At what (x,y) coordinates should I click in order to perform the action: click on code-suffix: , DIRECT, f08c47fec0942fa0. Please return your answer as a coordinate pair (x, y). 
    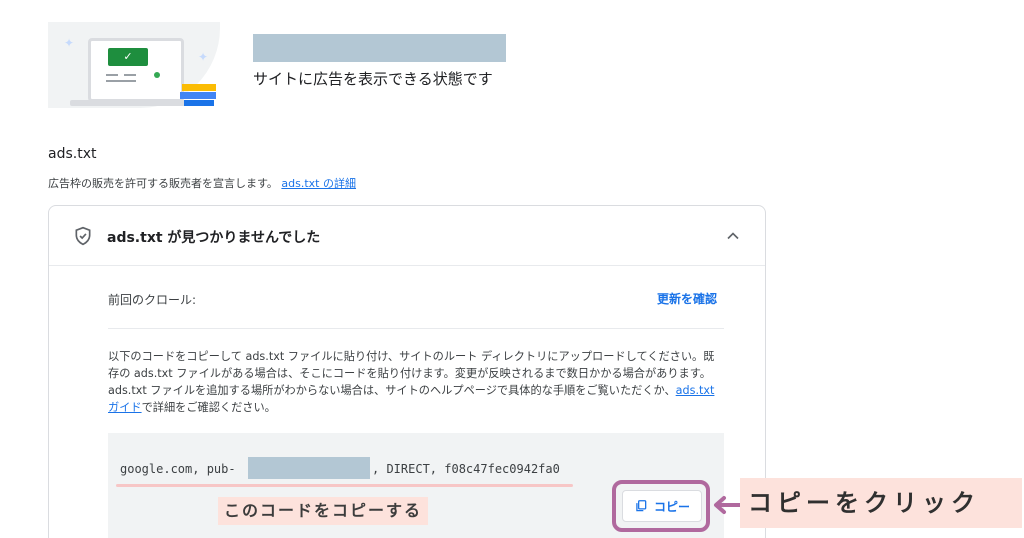
    Looking at the image, I should click on (466, 469).